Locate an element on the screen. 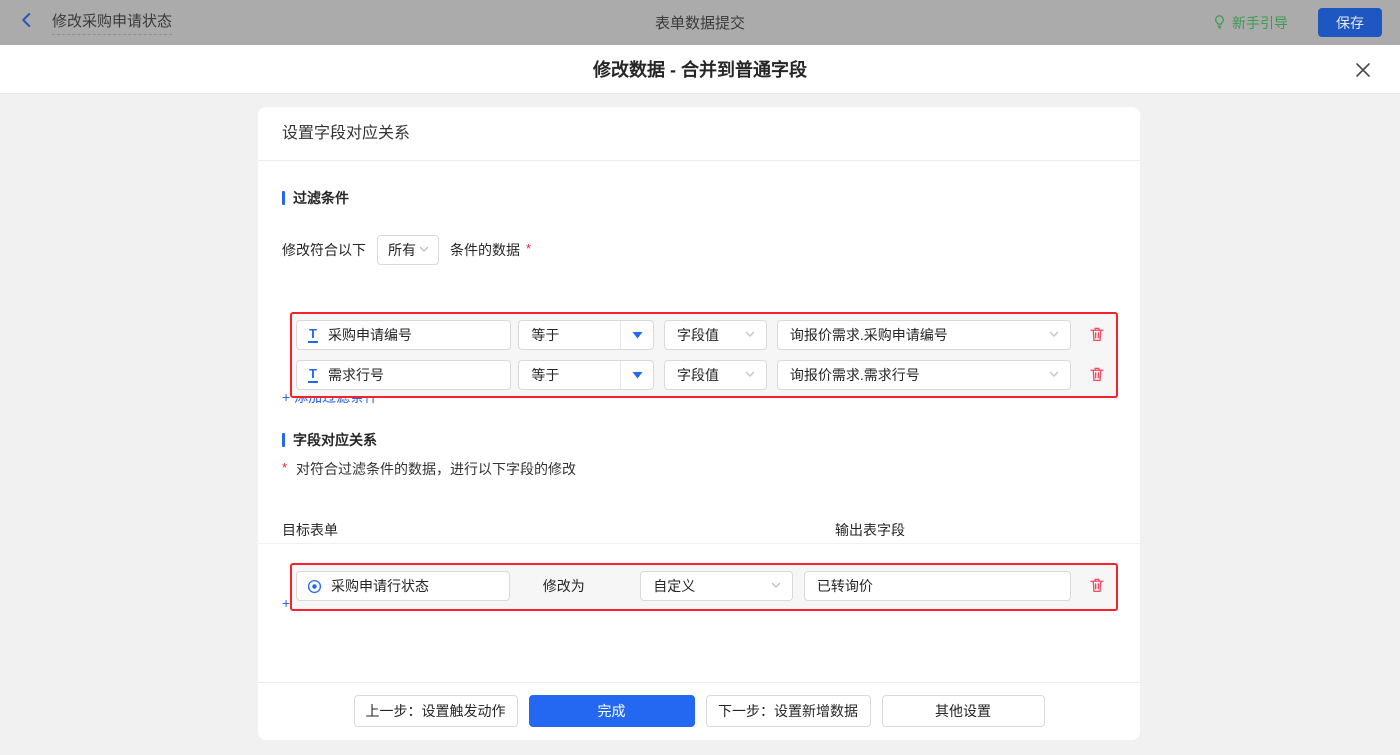  compare-field-select: 询报价需求.需求行号 is located at coordinates (924, 375).